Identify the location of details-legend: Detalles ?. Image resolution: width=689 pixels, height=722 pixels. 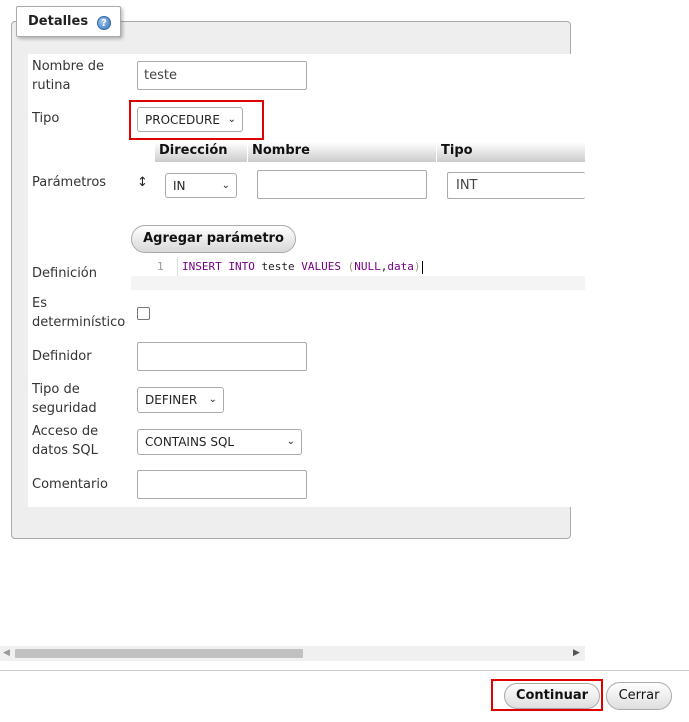
(68, 21).